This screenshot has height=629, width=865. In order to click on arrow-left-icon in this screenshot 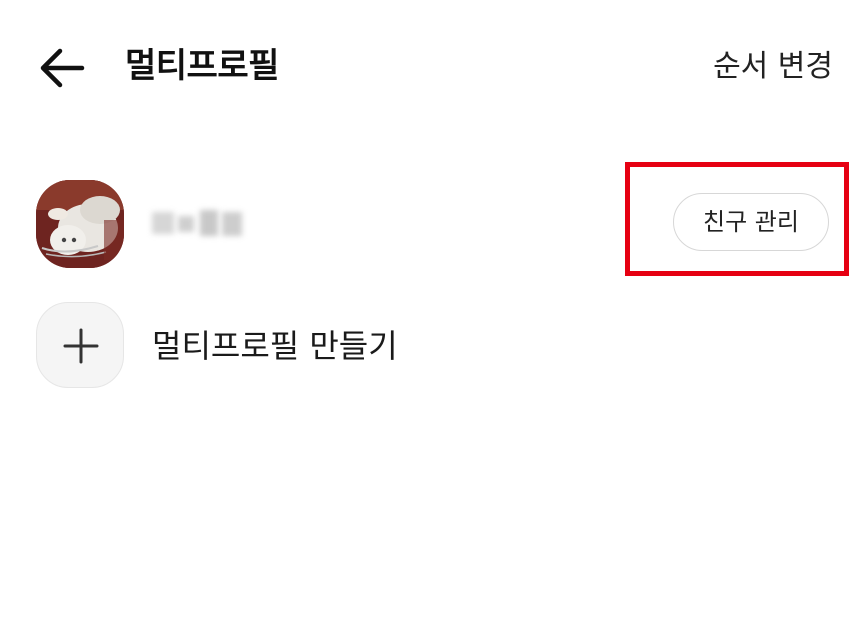, I will do `click(62, 68)`.